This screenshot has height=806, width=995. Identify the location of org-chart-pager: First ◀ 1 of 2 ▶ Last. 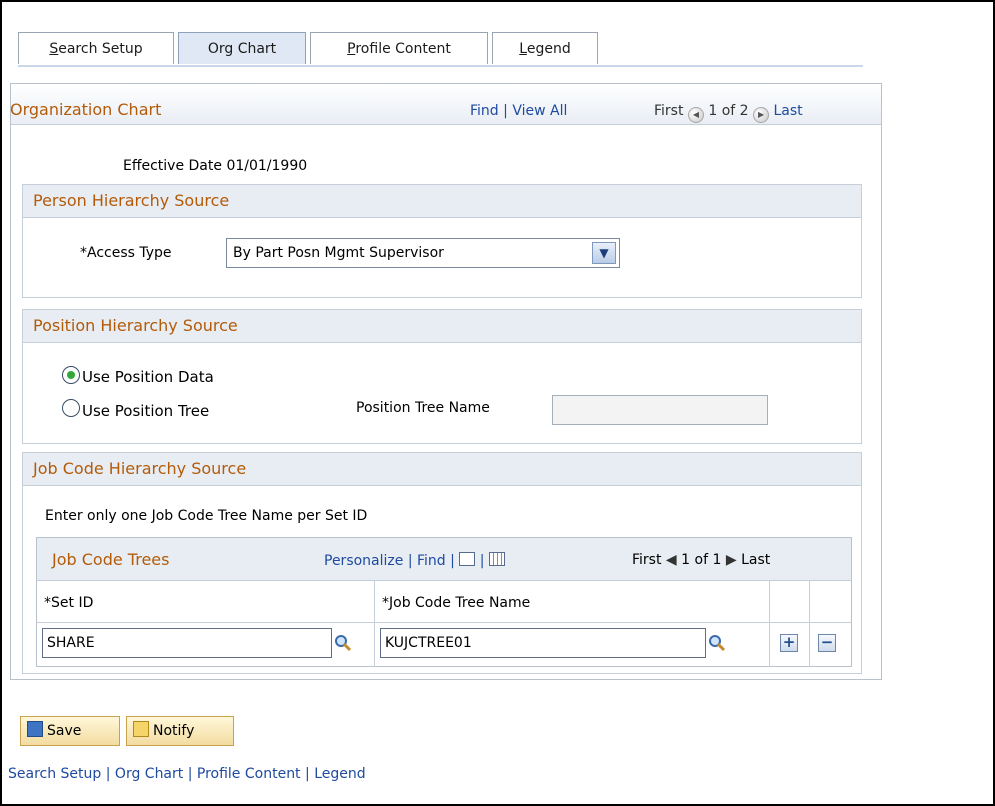
(728, 113).